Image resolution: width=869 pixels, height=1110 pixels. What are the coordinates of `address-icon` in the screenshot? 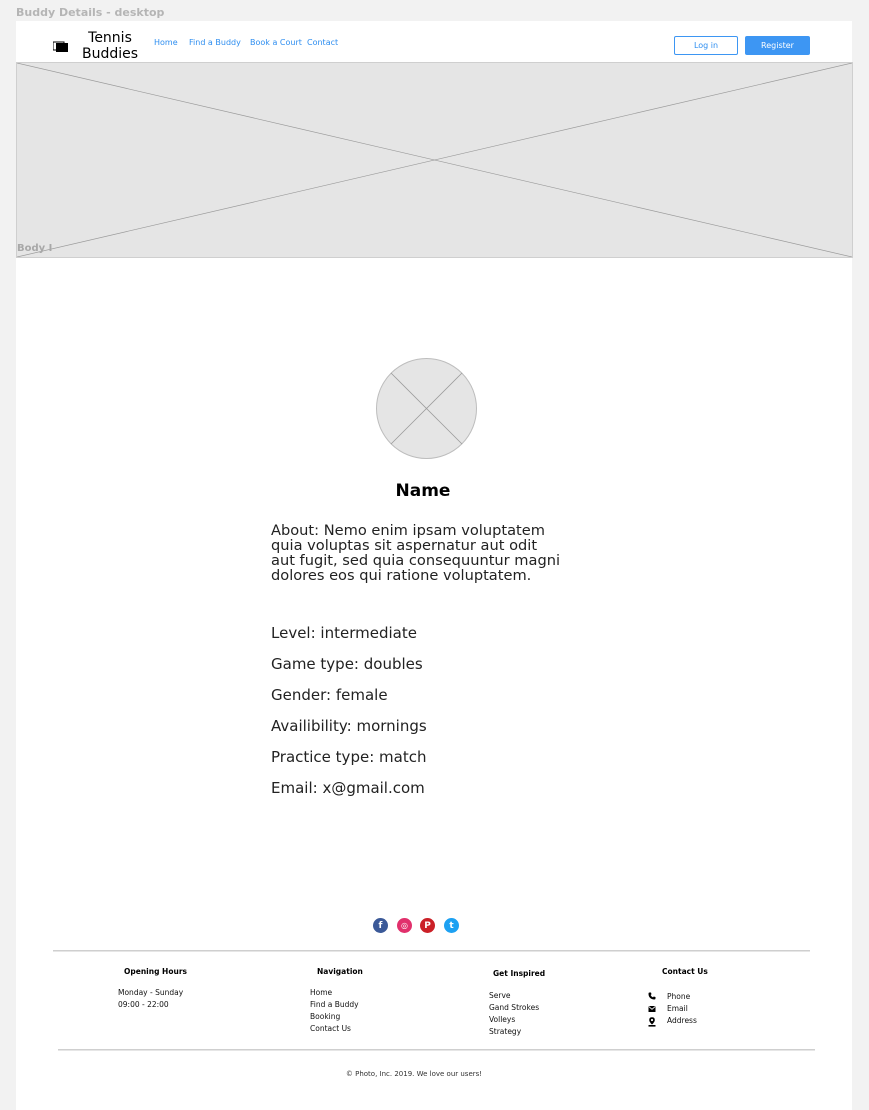 It's located at (652, 1022).